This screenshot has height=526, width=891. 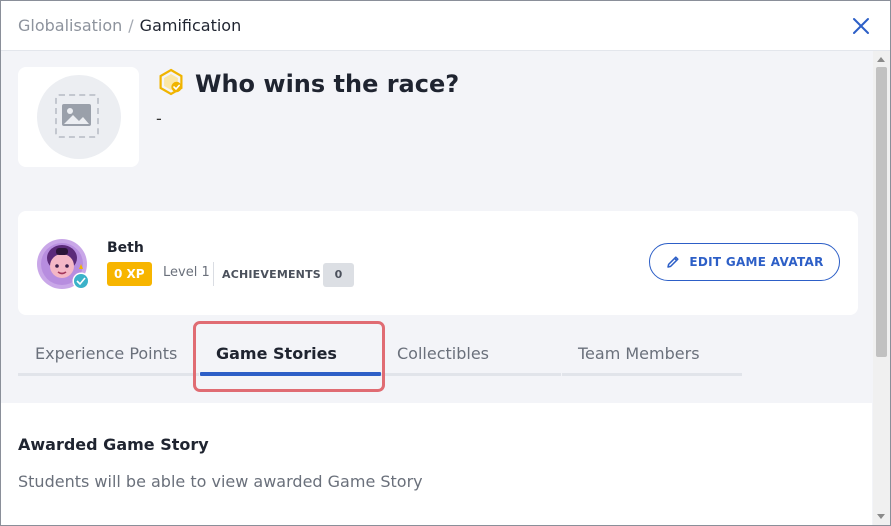 What do you see at coordinates (881, 516) in the screenshot?
I see `scroll-down-arrow-icon` at bounding box center [881, 516].